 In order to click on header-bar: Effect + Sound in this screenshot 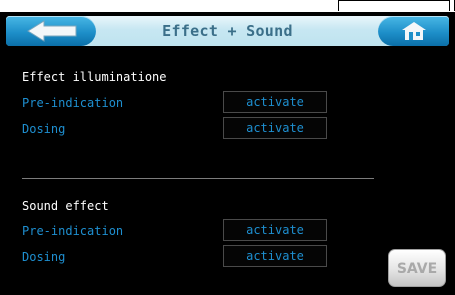, I will do `click(227, 31)`.